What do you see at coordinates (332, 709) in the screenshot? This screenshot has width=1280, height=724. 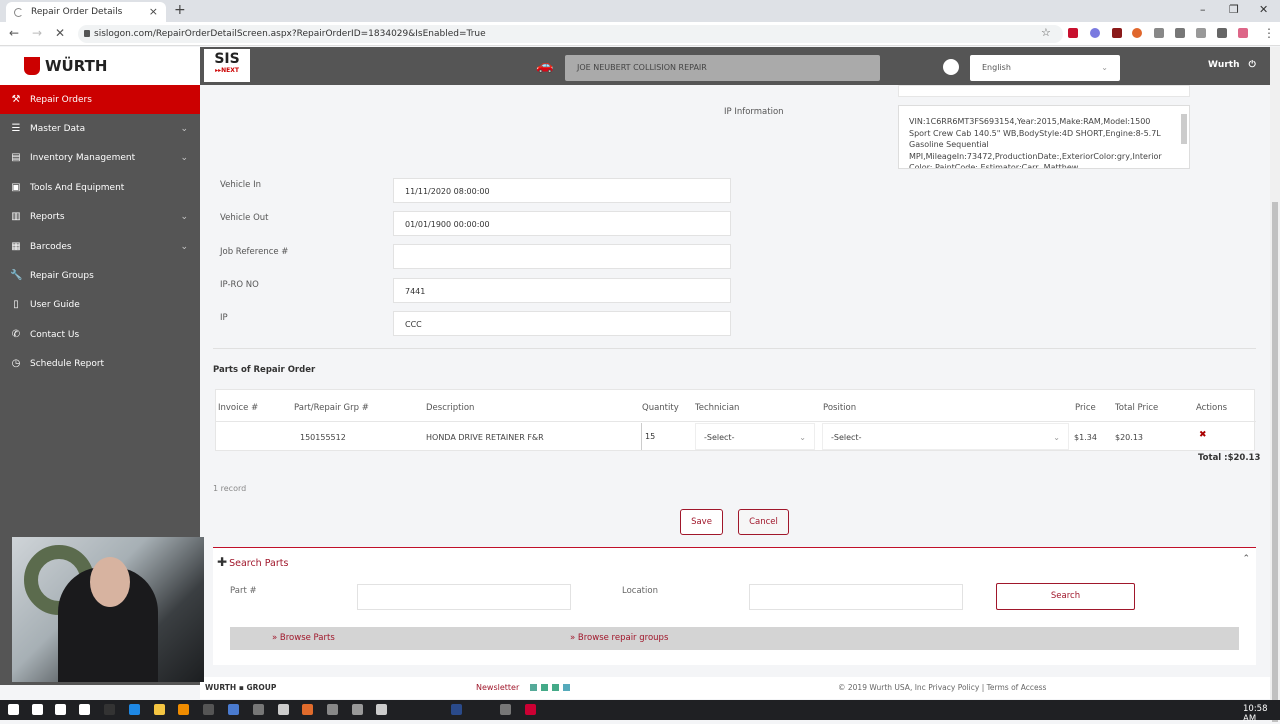 I see `taskbar-app-7-icon` at bounding box center [332, 709].